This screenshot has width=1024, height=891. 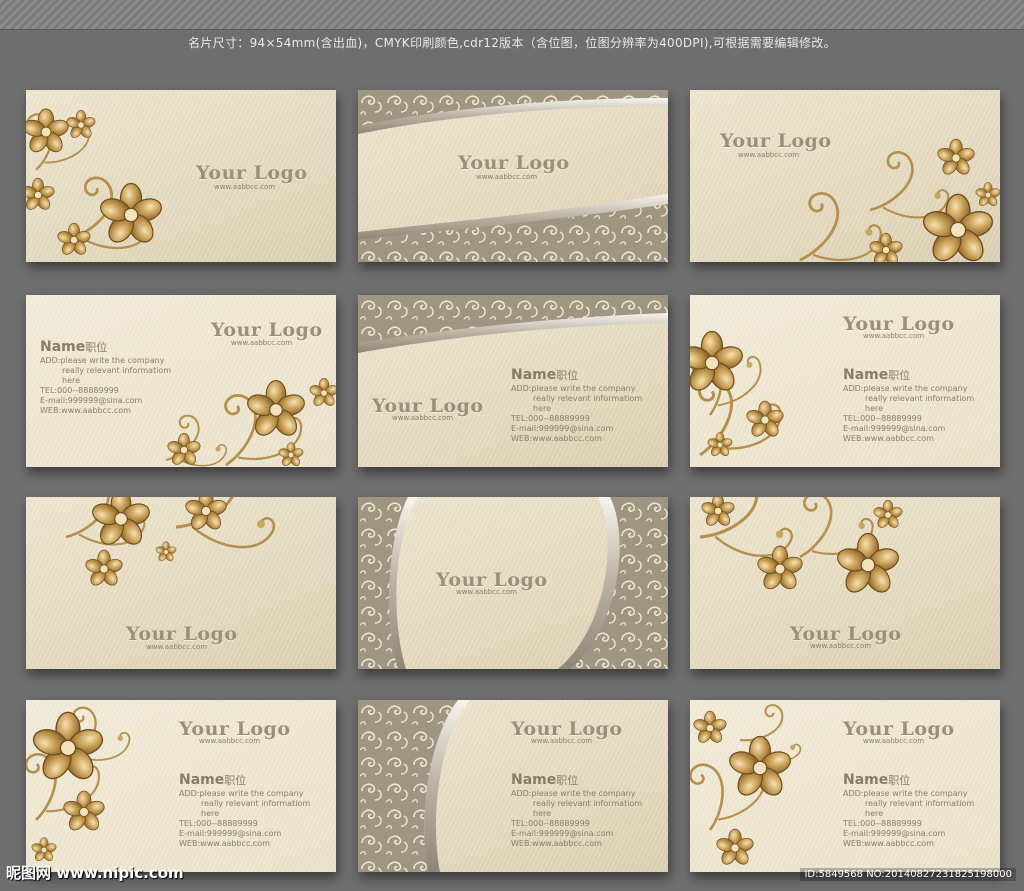 What do you see at coordinates (908, 874) in the screenshot?
I see `image-id-text: ID:5849568 NO:20140827231825198000` at bounding box center [908, 874].